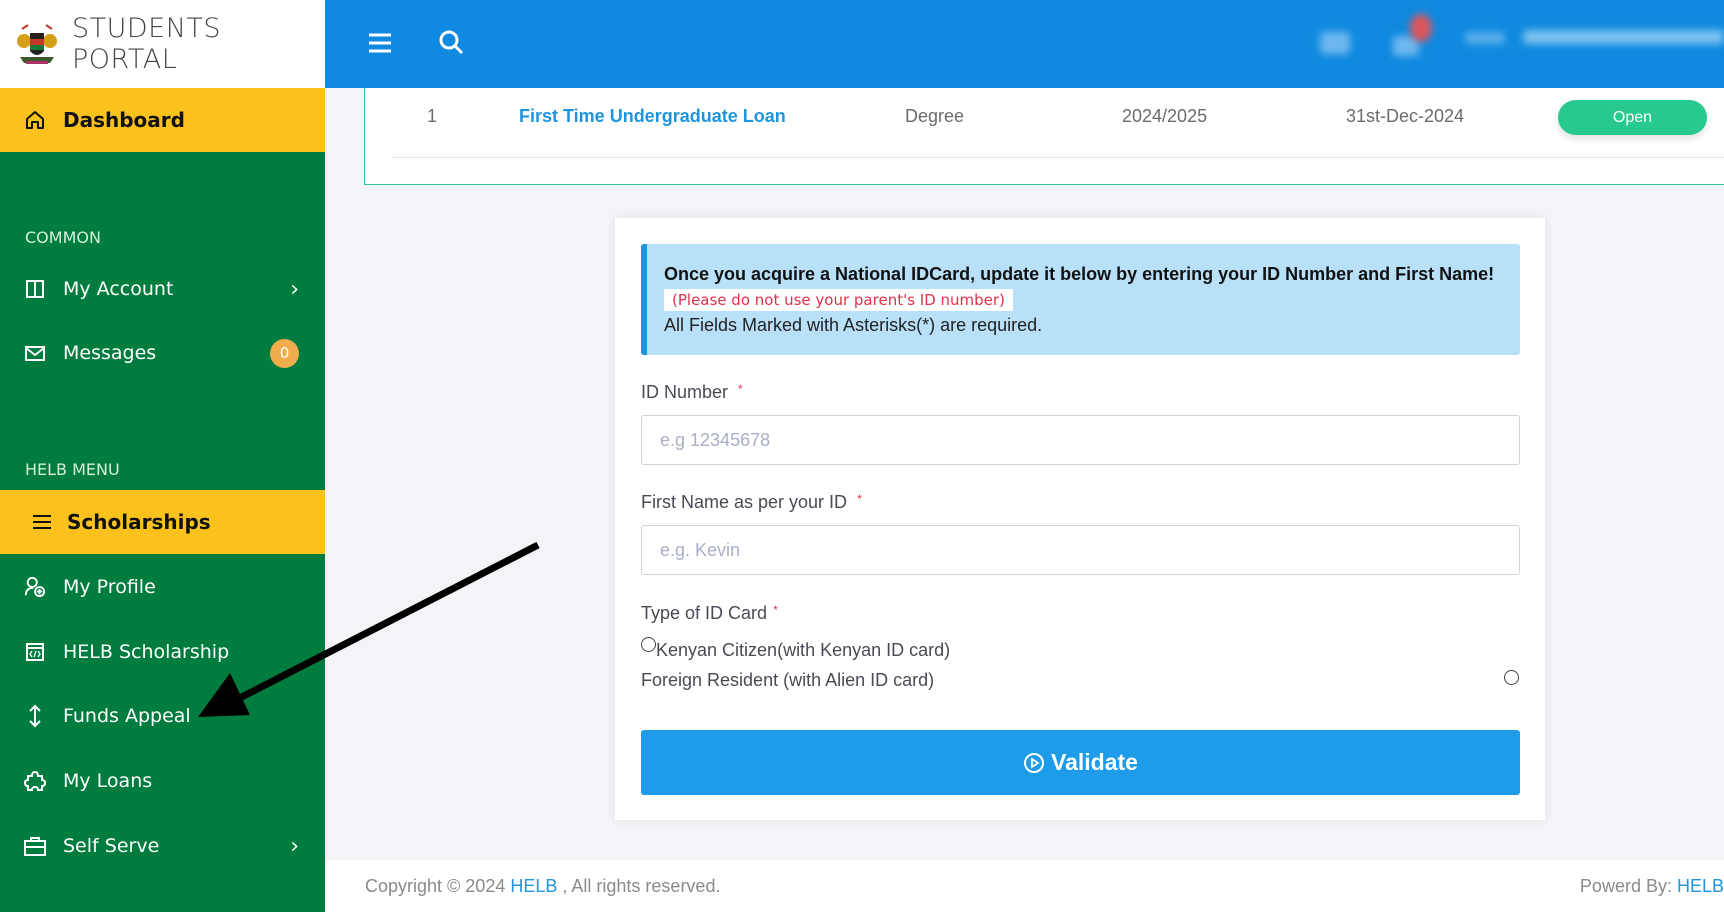  Describe the element at coordinates (127, 716) in the screenshot. I see `sidebar-item-label: Funds Appeal` at that location.